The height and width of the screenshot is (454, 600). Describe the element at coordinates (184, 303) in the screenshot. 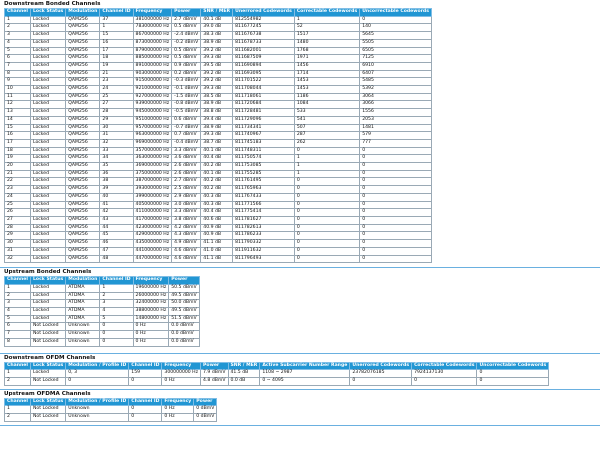

I see `table-cell: 50.0 dBmV` at that location.